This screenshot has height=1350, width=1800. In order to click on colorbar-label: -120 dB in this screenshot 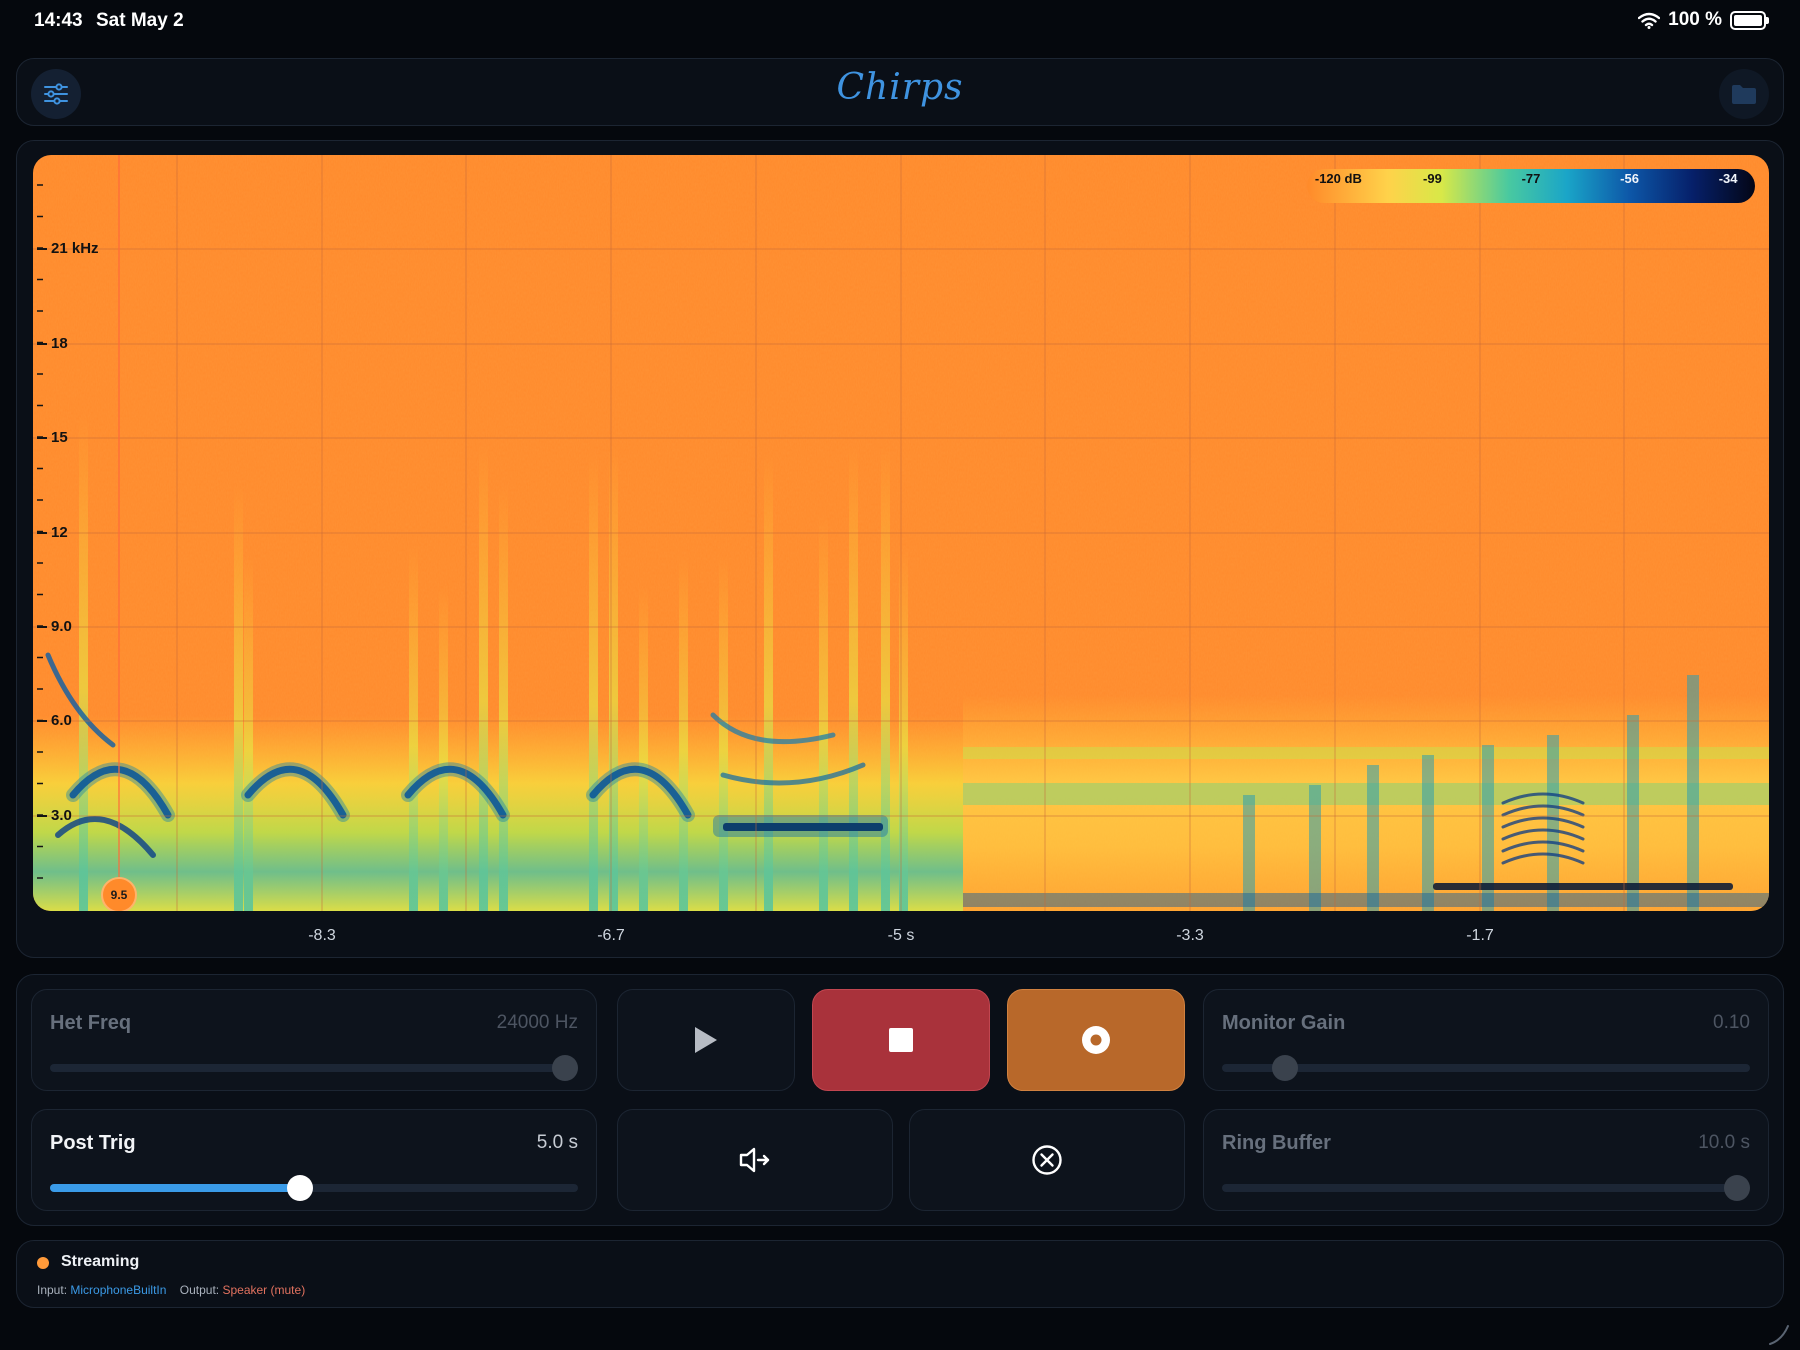, I will do `click(1338, 178)`.